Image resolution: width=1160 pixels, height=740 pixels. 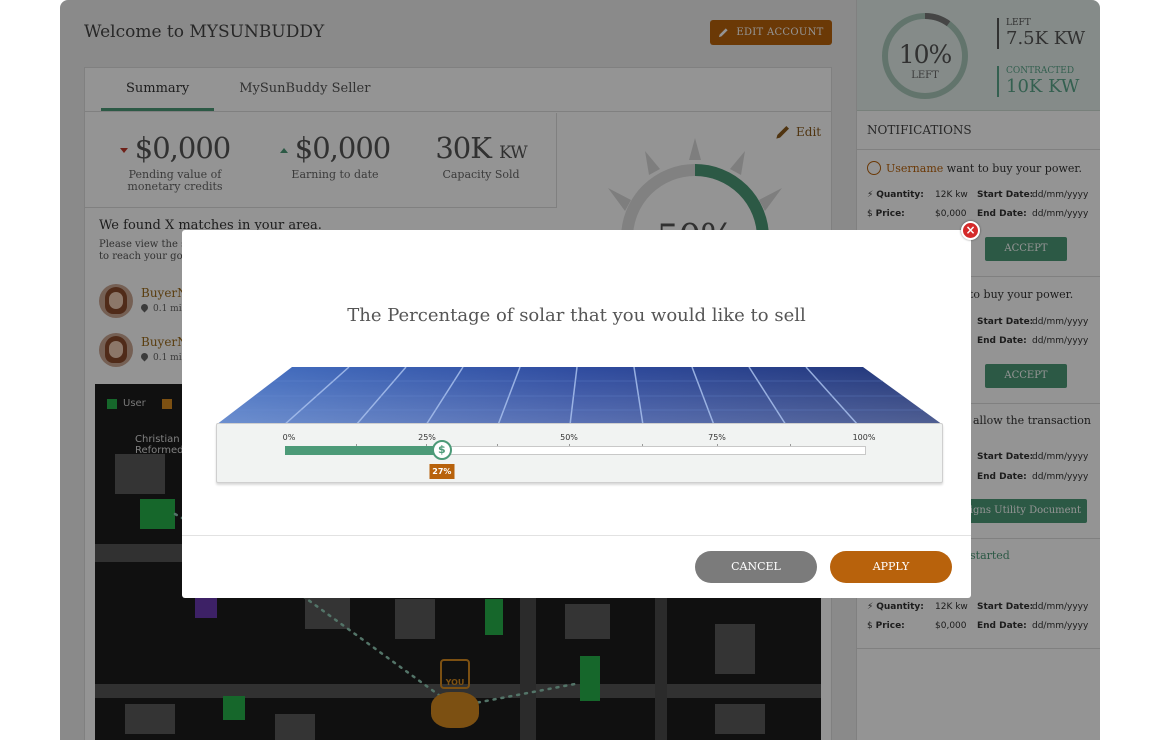 I want to click on tick-label: 50%, so click(x=569, y=437).